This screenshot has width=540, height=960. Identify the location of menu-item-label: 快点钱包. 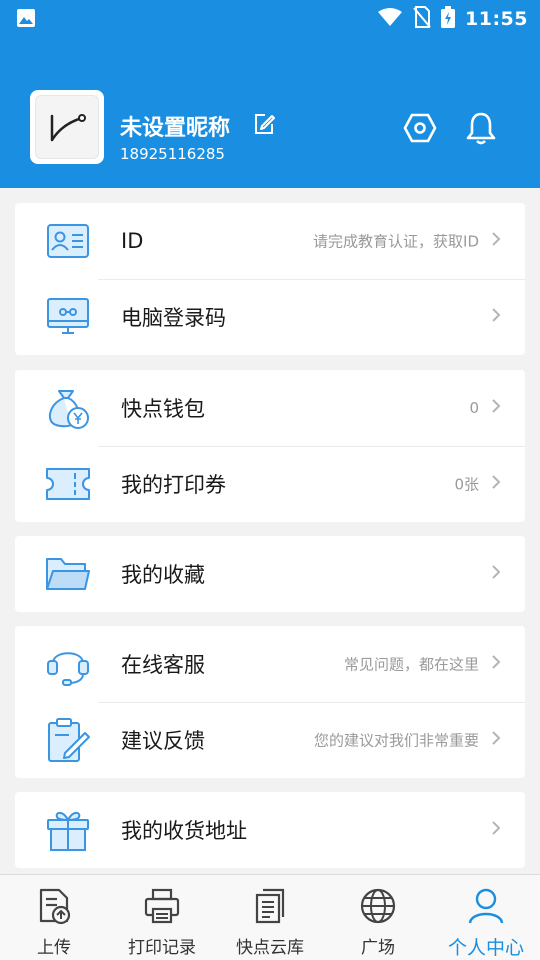
(163, 409).